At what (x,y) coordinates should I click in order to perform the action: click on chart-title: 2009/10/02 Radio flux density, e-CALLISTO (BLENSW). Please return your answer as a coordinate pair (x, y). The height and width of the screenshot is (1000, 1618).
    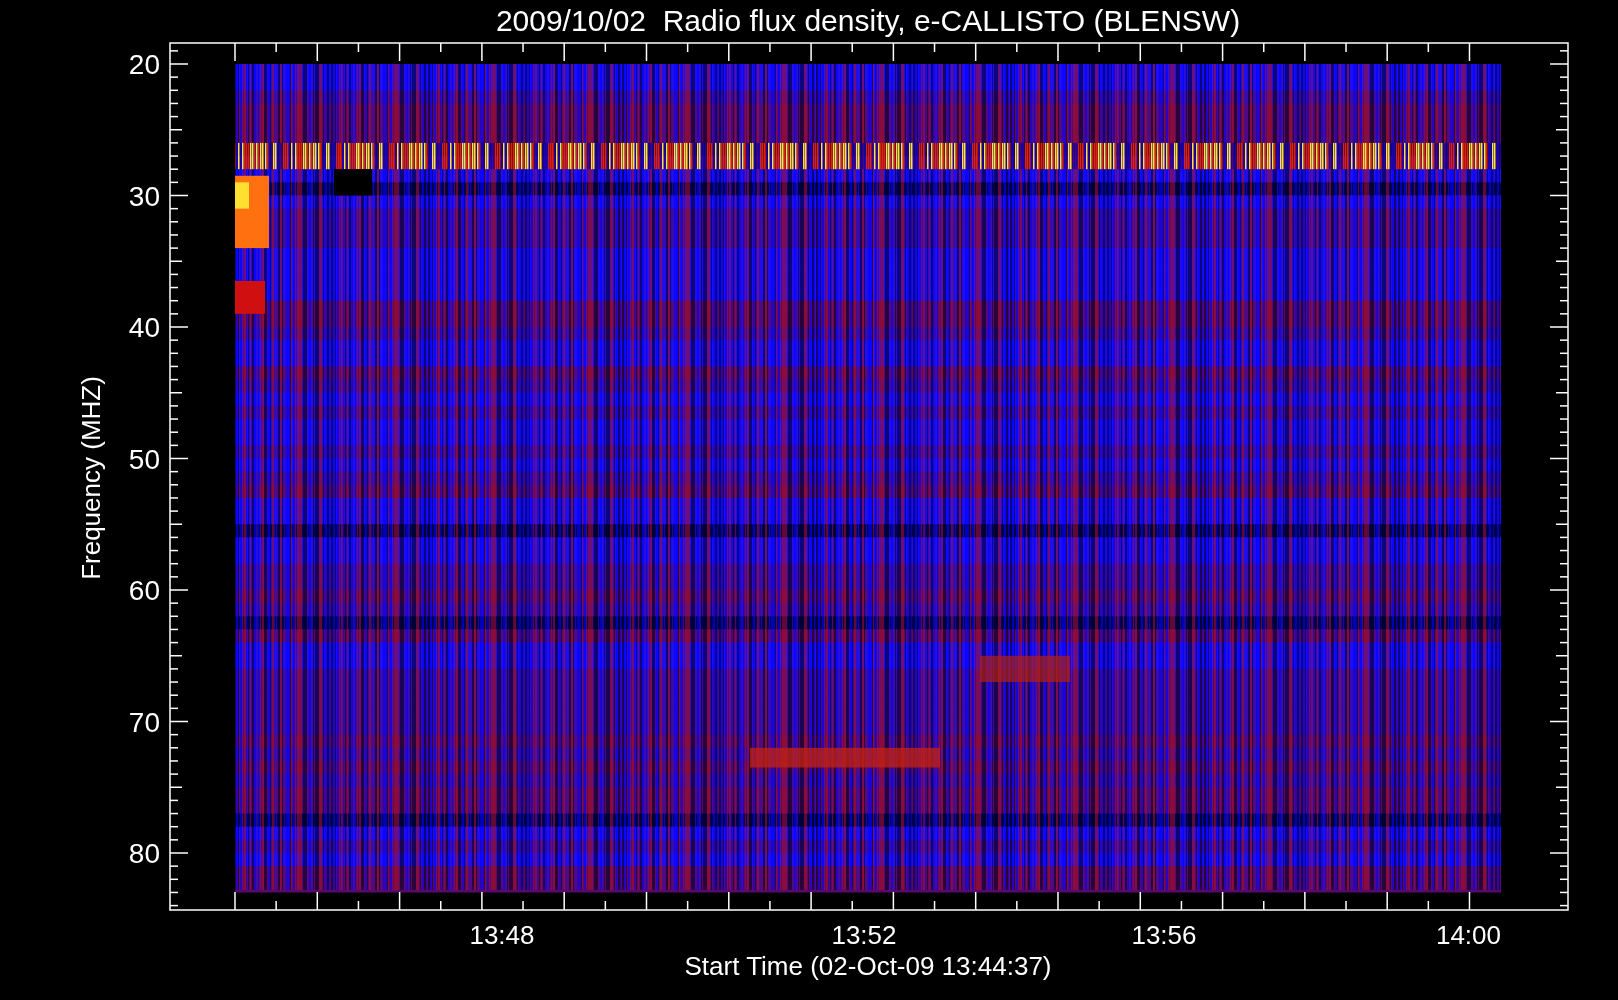
    Looking at the image, I should click on (868, 20).